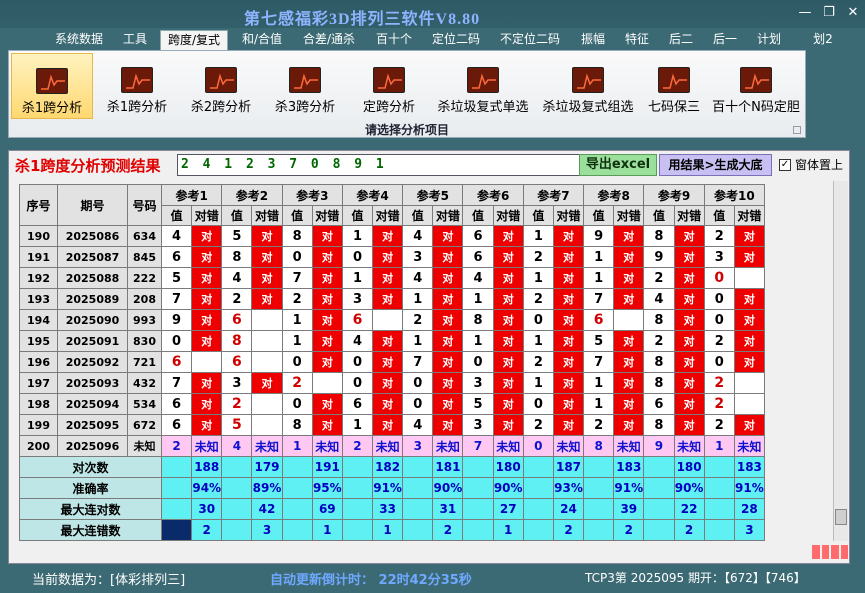  I want to click on ribbon-kill1-span-1: 杀1跨分析, so click(52, 86).